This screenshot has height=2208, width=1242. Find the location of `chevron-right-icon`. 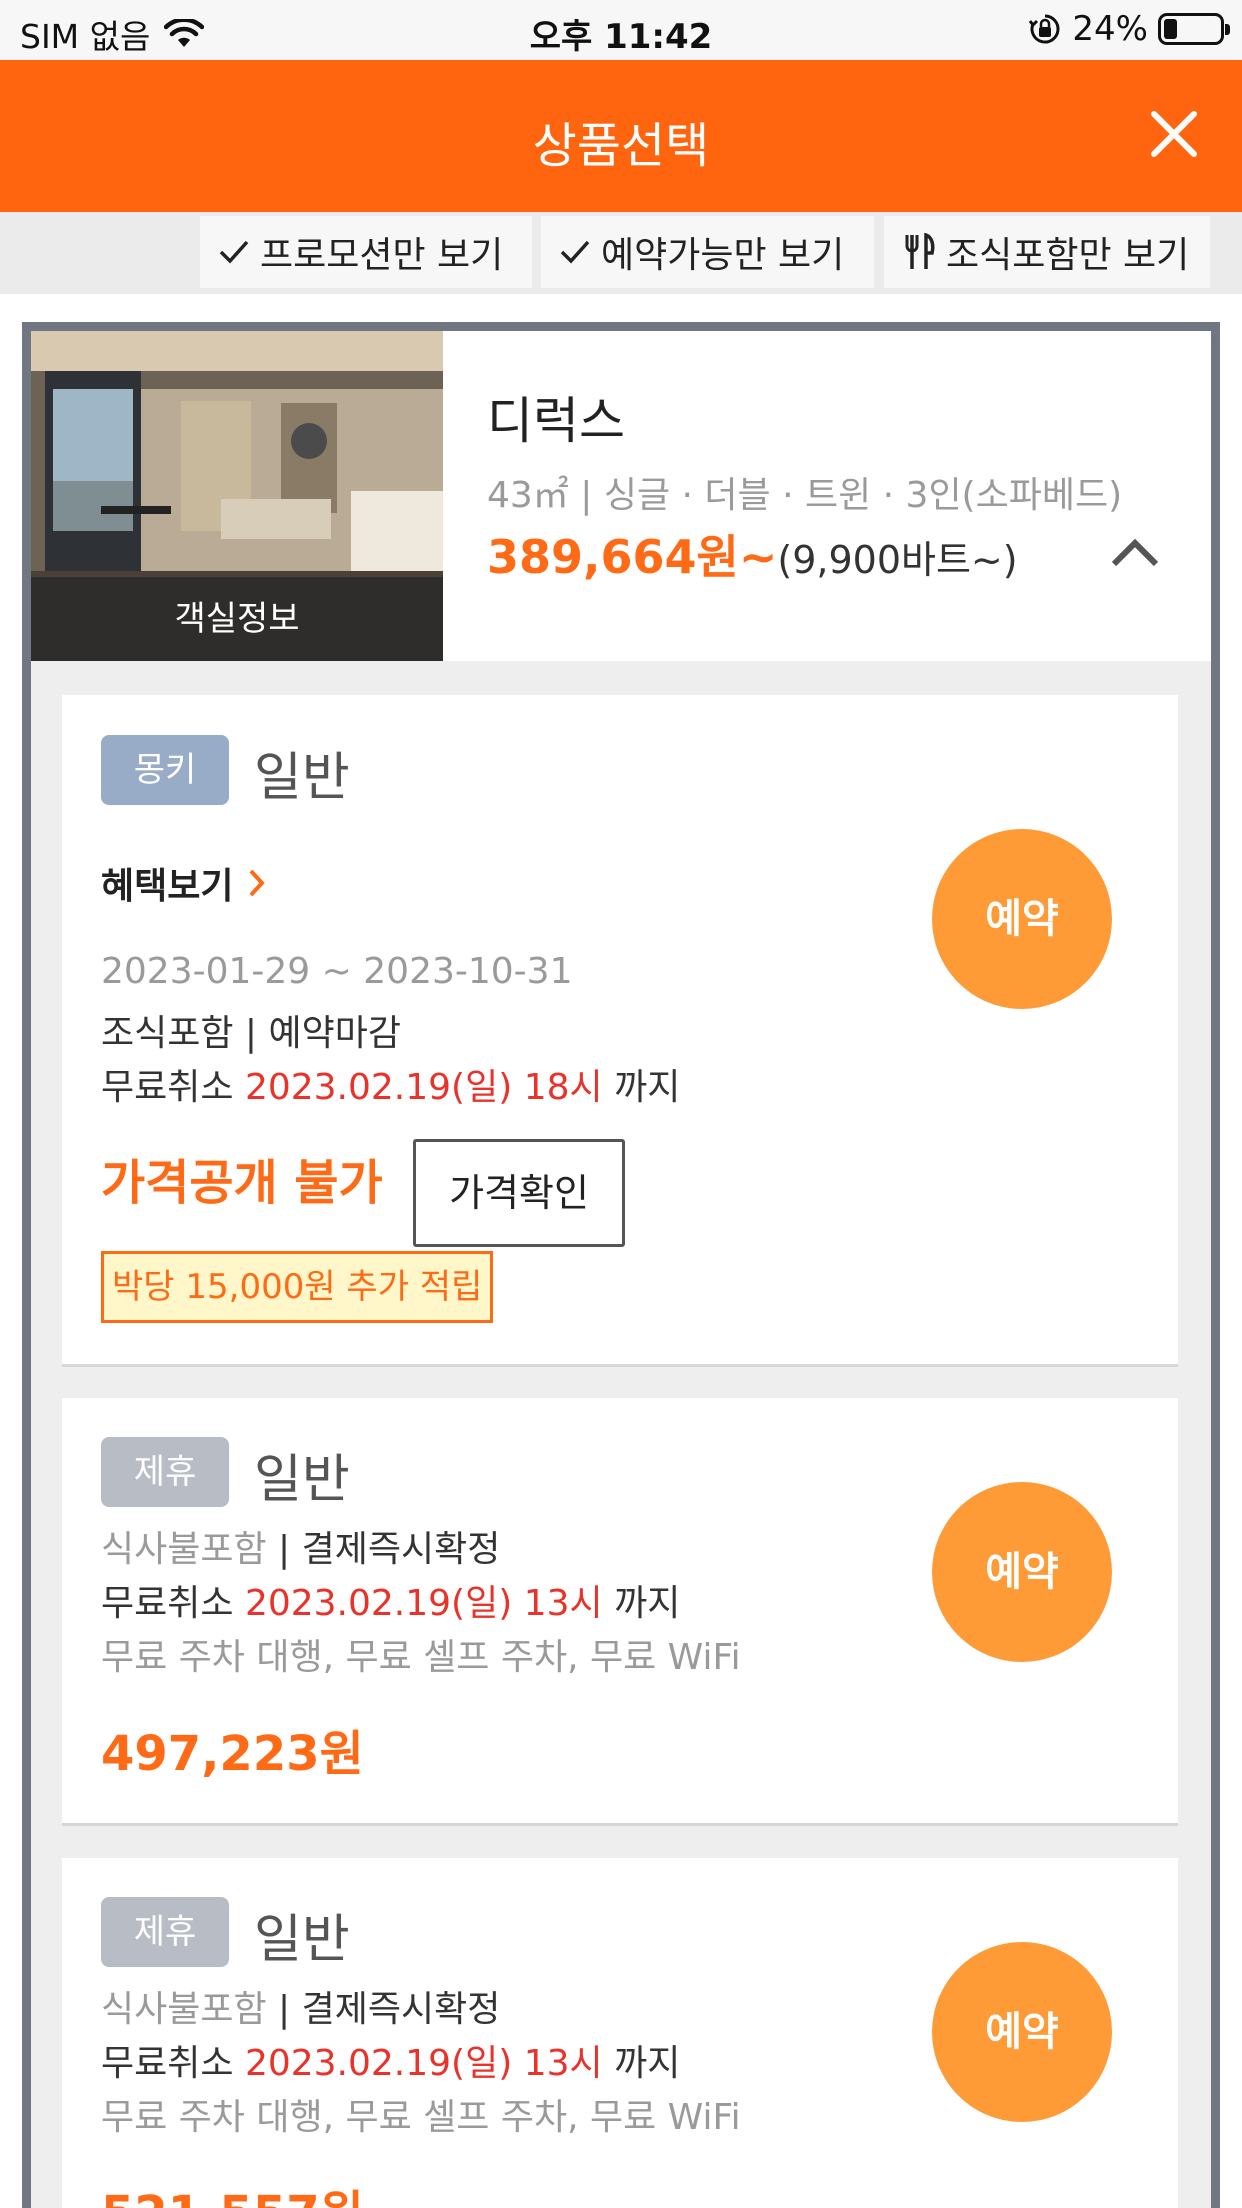

chevron-right-icon is located at coordinates (258, 883).